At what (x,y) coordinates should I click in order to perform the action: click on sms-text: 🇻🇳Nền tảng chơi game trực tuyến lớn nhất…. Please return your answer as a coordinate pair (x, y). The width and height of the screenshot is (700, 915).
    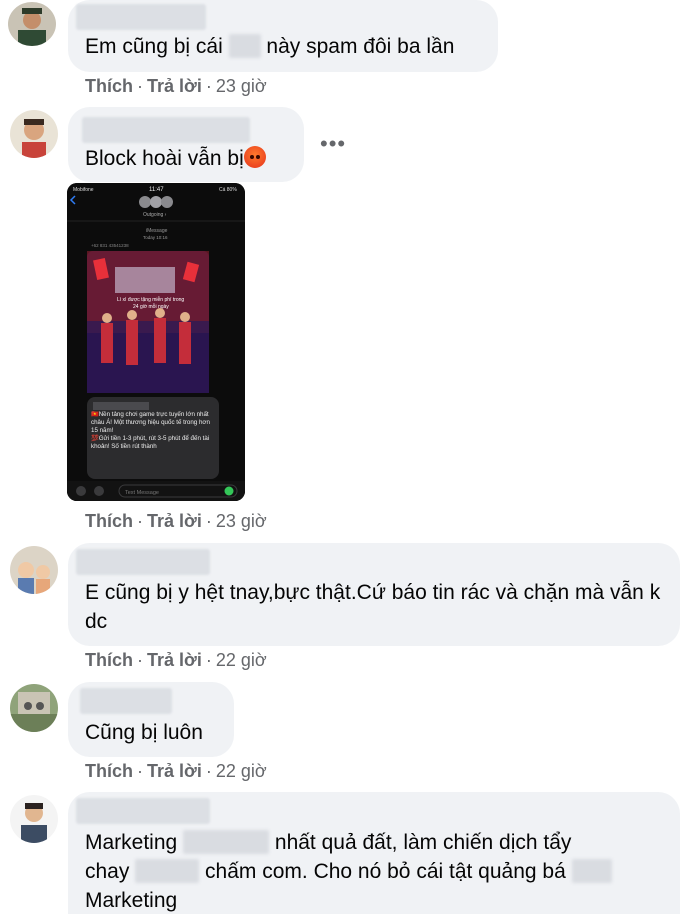
    Looking at the image, I should click on (150, 422).